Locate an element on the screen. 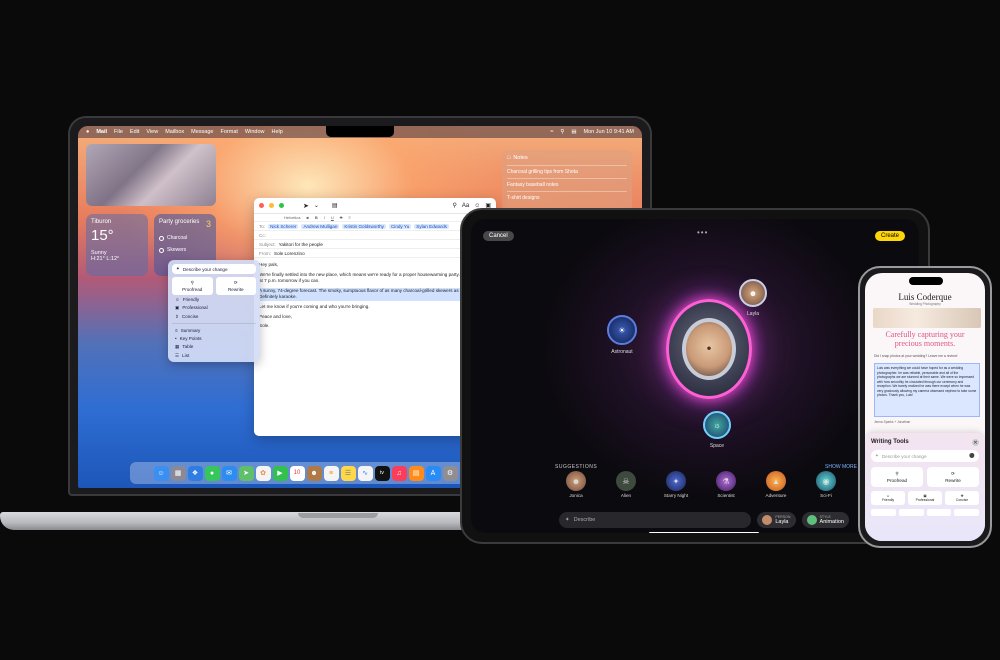 The height and width of the screenshot is (660, 1000). weather-widget: Tiburon 15° Sunny H:21° L:12° is located at coordinates (117, 245).